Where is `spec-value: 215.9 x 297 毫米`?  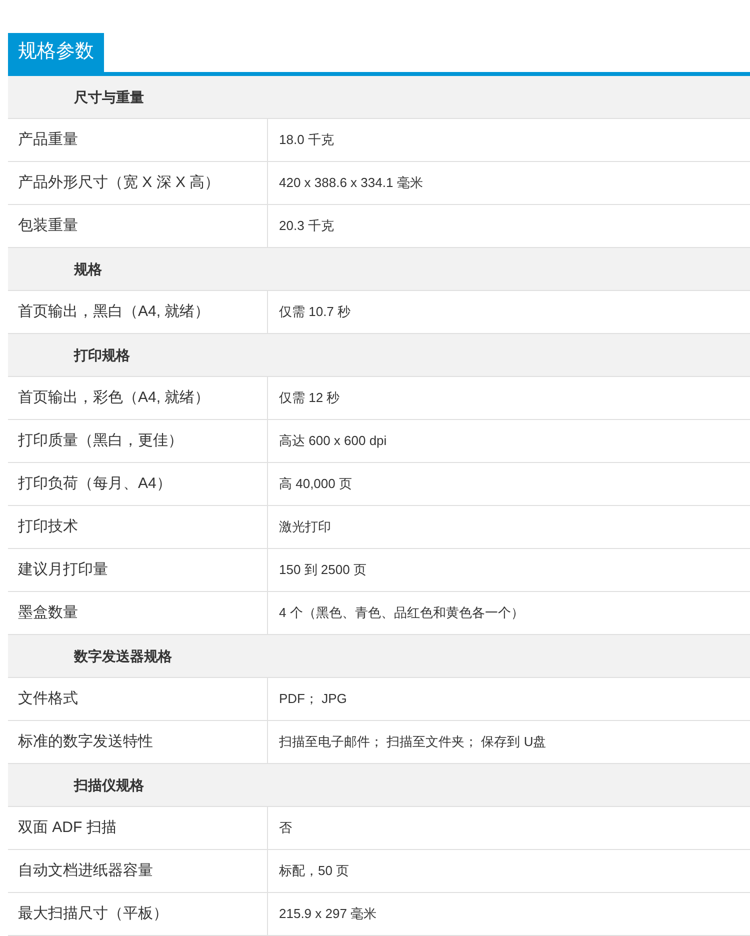
spec-value: 215.9 x 297 毫米 is located at coordinates (328, 914).